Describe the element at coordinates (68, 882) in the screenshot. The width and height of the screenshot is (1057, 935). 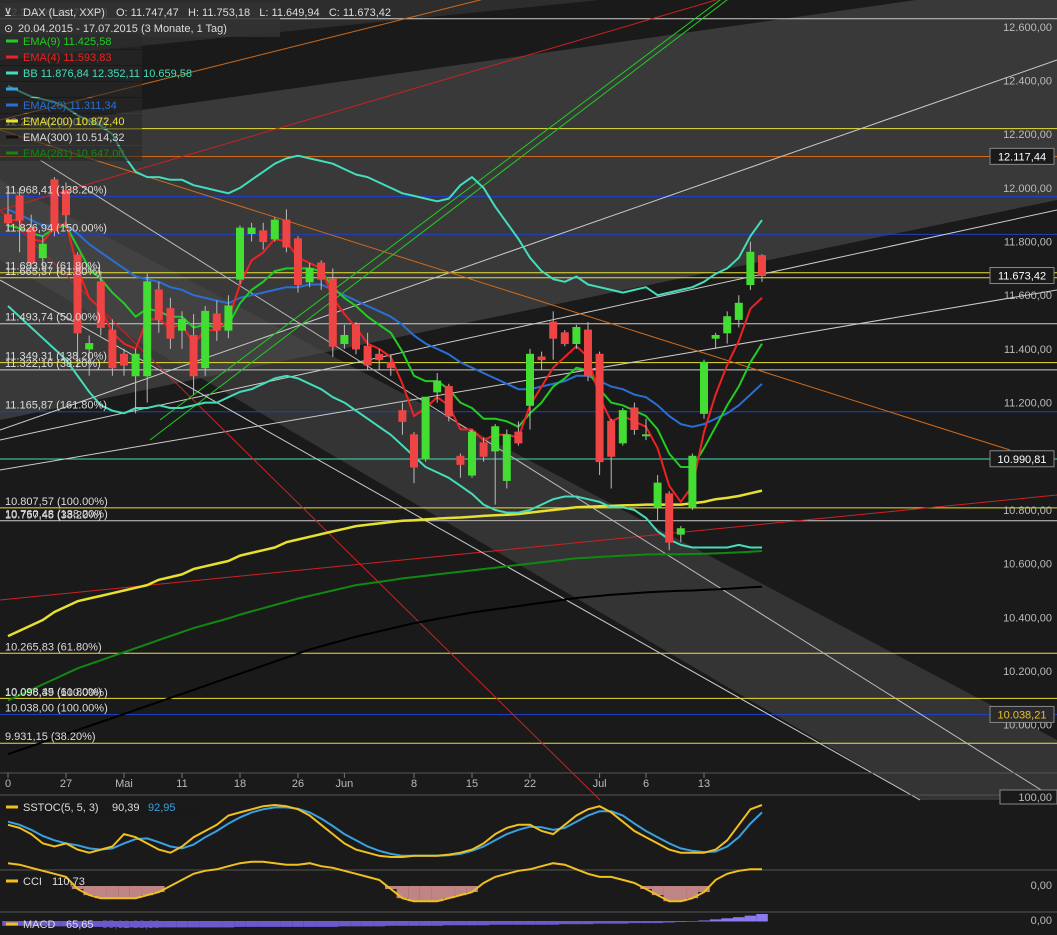
I see `cci-value: 110,73` at that location.